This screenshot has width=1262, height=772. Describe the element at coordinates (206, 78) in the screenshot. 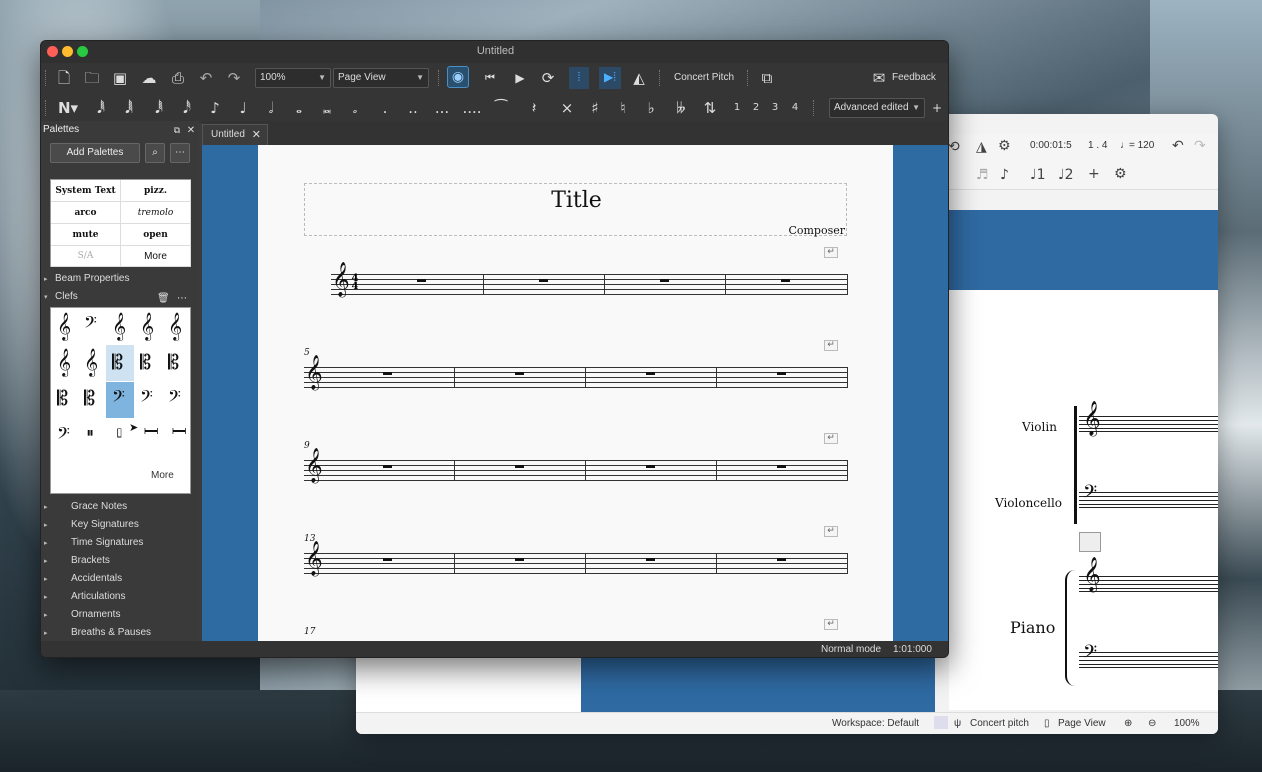

I see `undo-icon: ↶` at that location.